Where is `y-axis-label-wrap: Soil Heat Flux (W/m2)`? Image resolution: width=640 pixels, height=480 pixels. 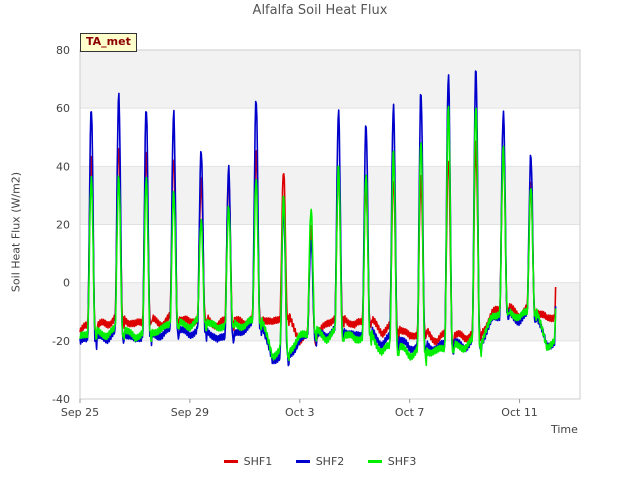 y-axis-label-wrap: Soil Heat Flux (W/m2) is located at coordinates (16, 232).